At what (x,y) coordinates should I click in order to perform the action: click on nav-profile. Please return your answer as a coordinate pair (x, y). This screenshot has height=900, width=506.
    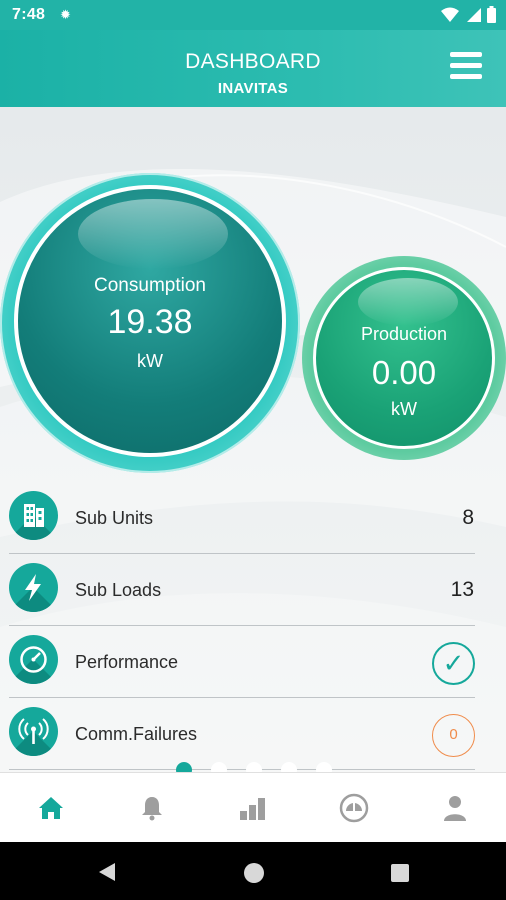
    Looking at the image, I should click on (455, 807).